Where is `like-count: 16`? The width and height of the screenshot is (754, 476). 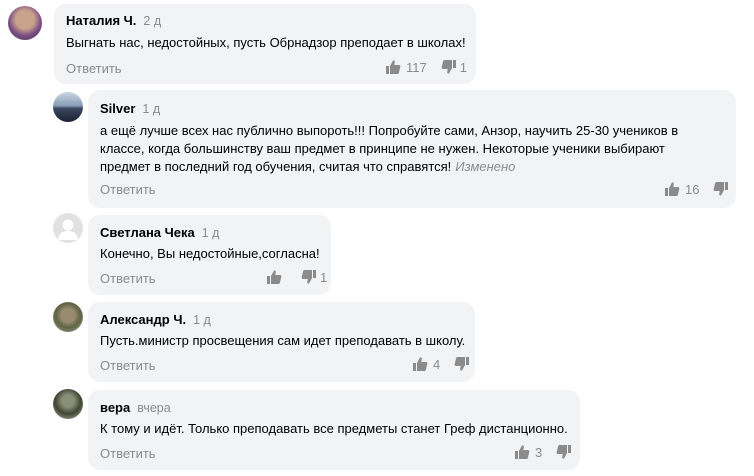
like-count: 16 is located at coordinates (692, 189).